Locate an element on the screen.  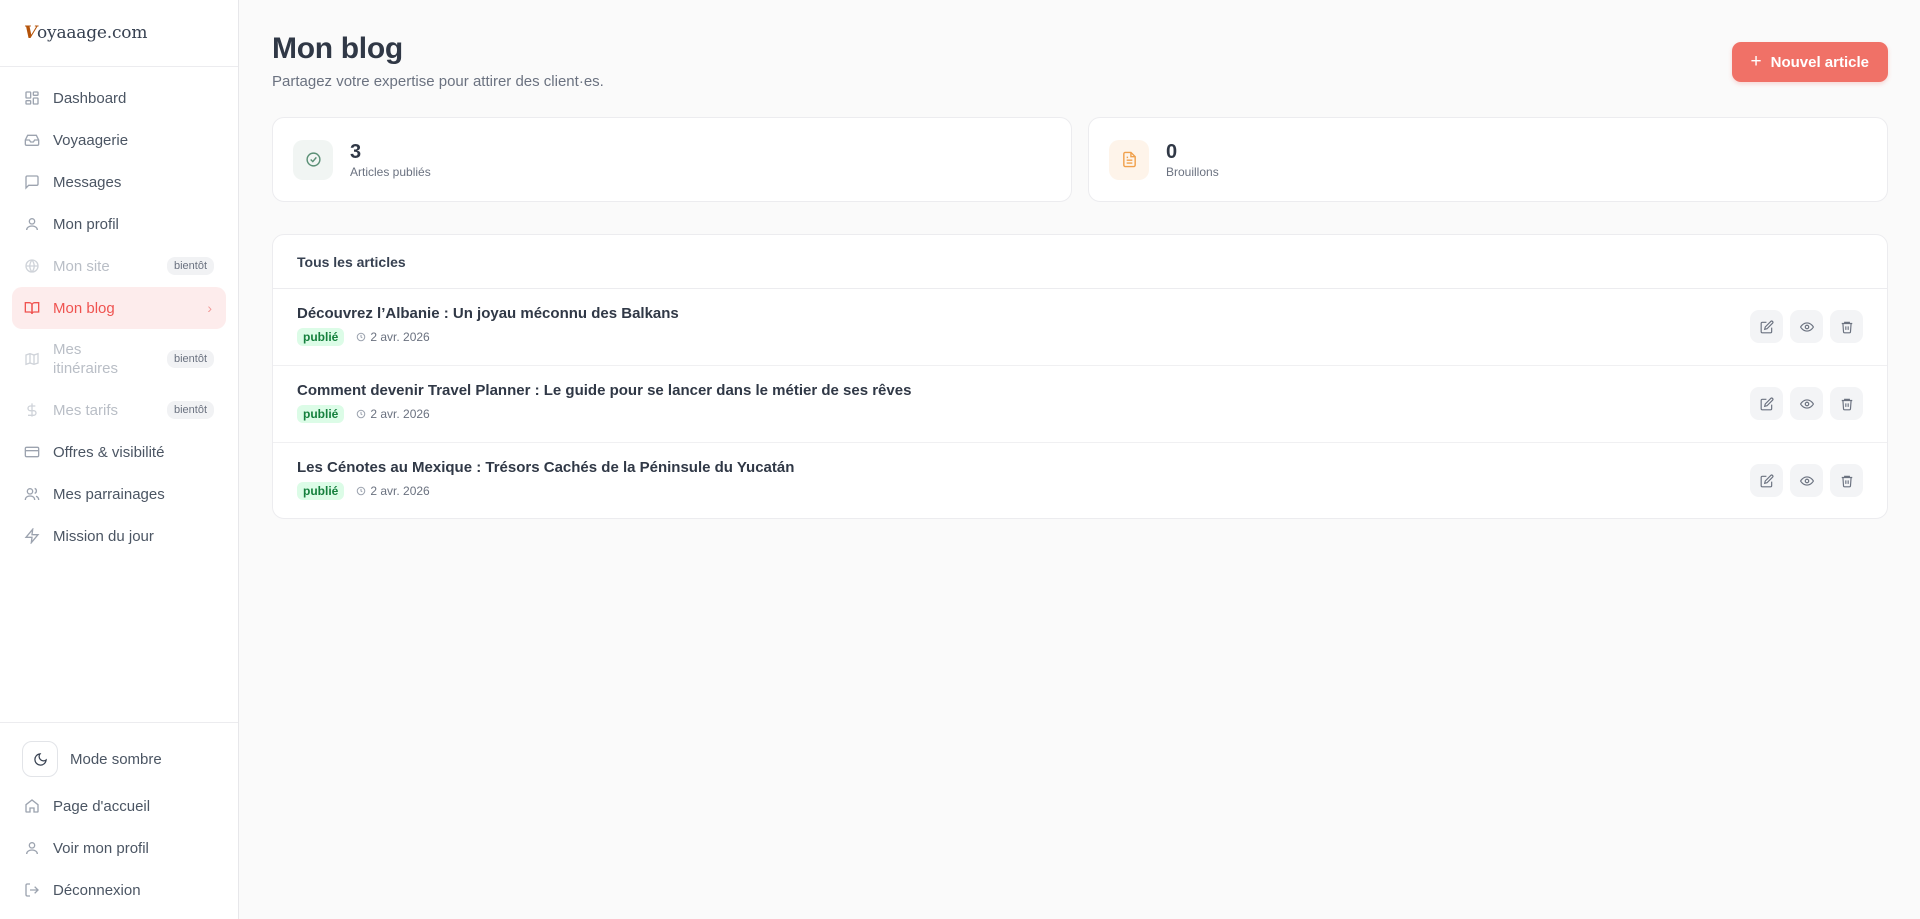
logout-label: Déconnexion is located at coordinates (97, 890).